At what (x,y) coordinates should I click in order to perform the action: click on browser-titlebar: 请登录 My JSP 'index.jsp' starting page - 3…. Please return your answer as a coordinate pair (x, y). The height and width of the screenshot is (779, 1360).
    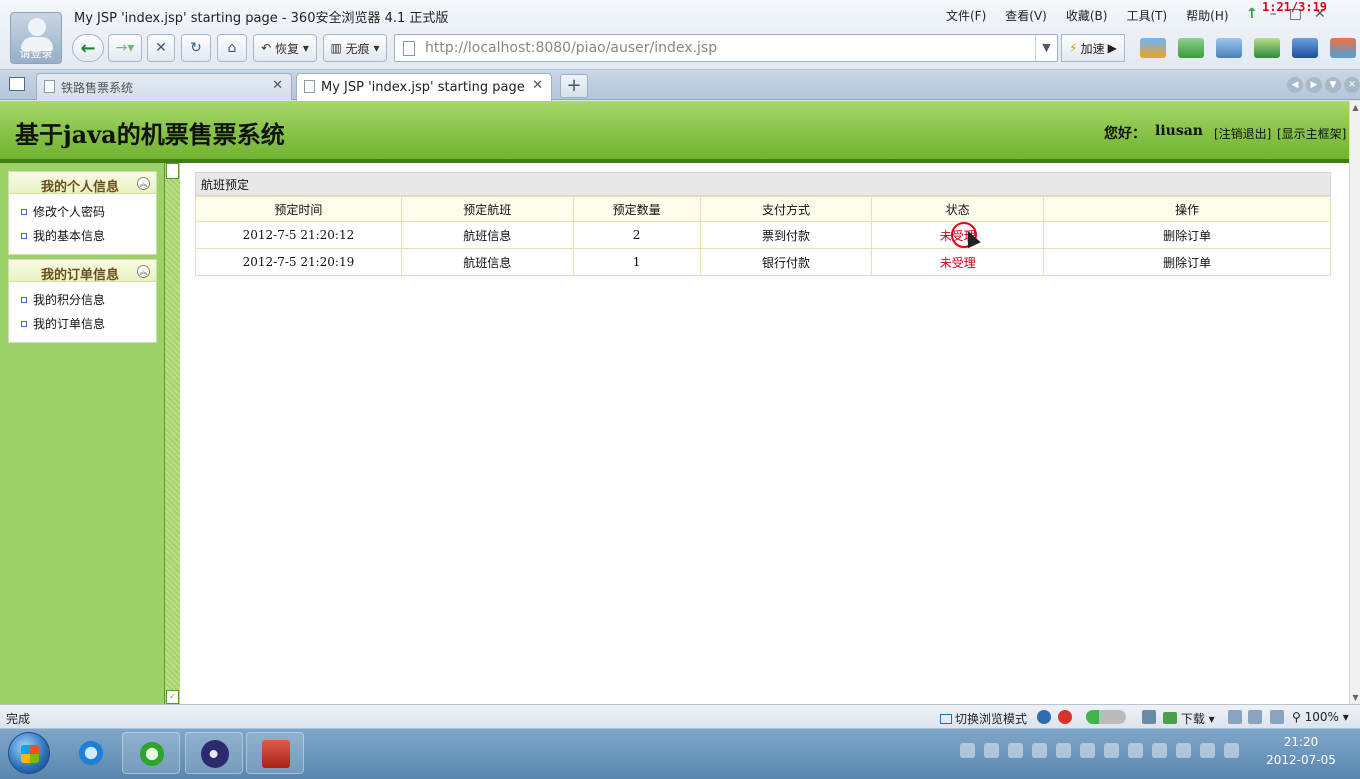
    Looking at the image, I should click on (680, 35).